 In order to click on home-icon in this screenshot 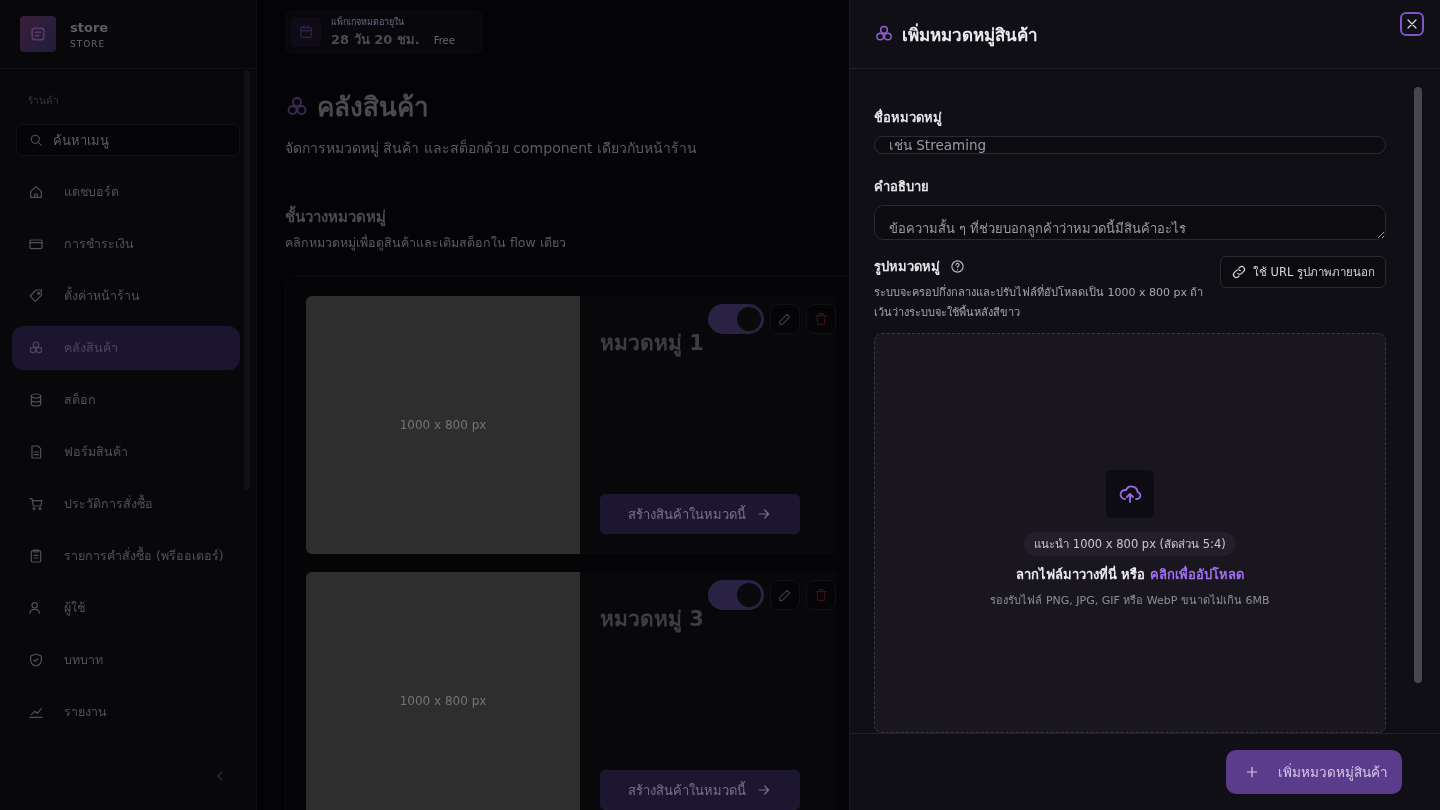, I will do `click(36, 192)`.